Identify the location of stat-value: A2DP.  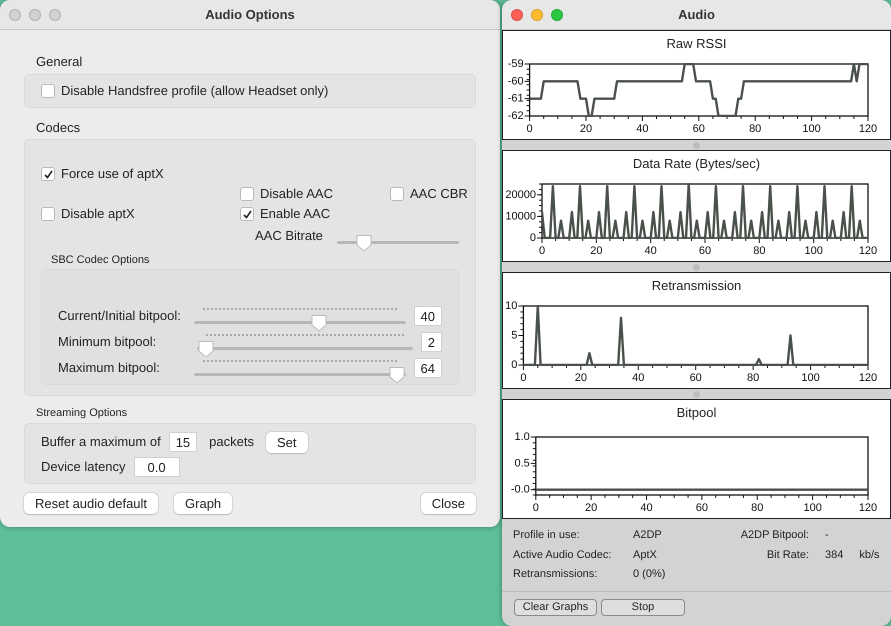
(648, 535).